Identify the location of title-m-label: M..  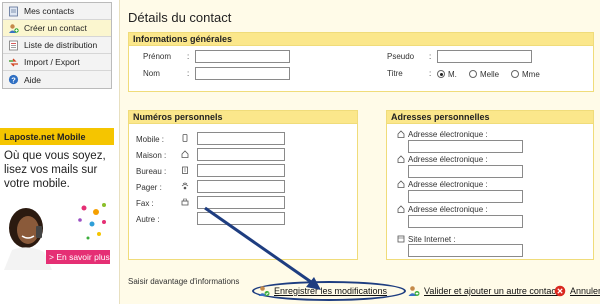
(452, 74).